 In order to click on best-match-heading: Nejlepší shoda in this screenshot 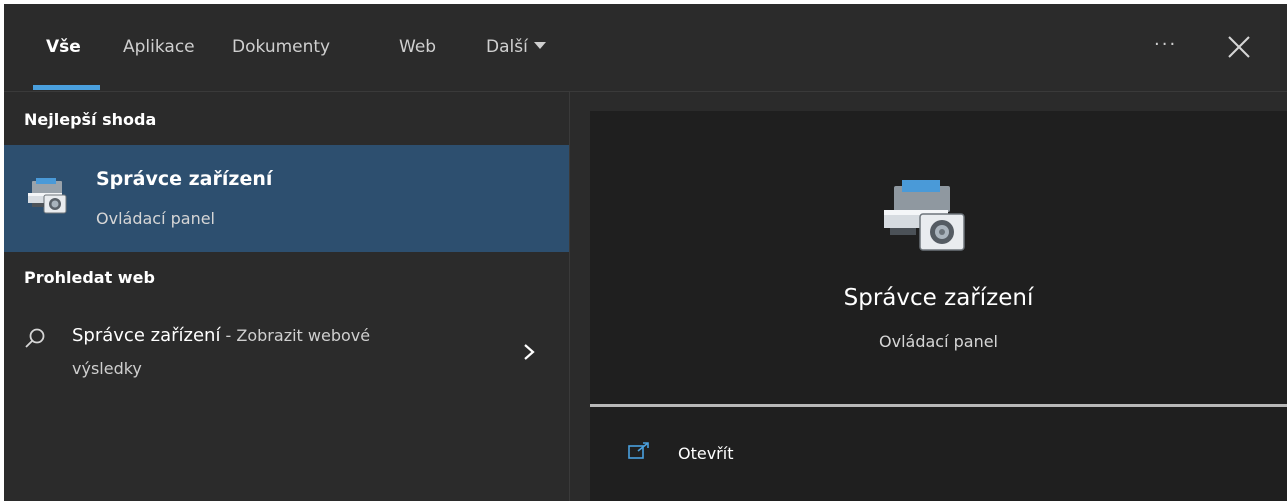, I will do `click(90, 119)`.